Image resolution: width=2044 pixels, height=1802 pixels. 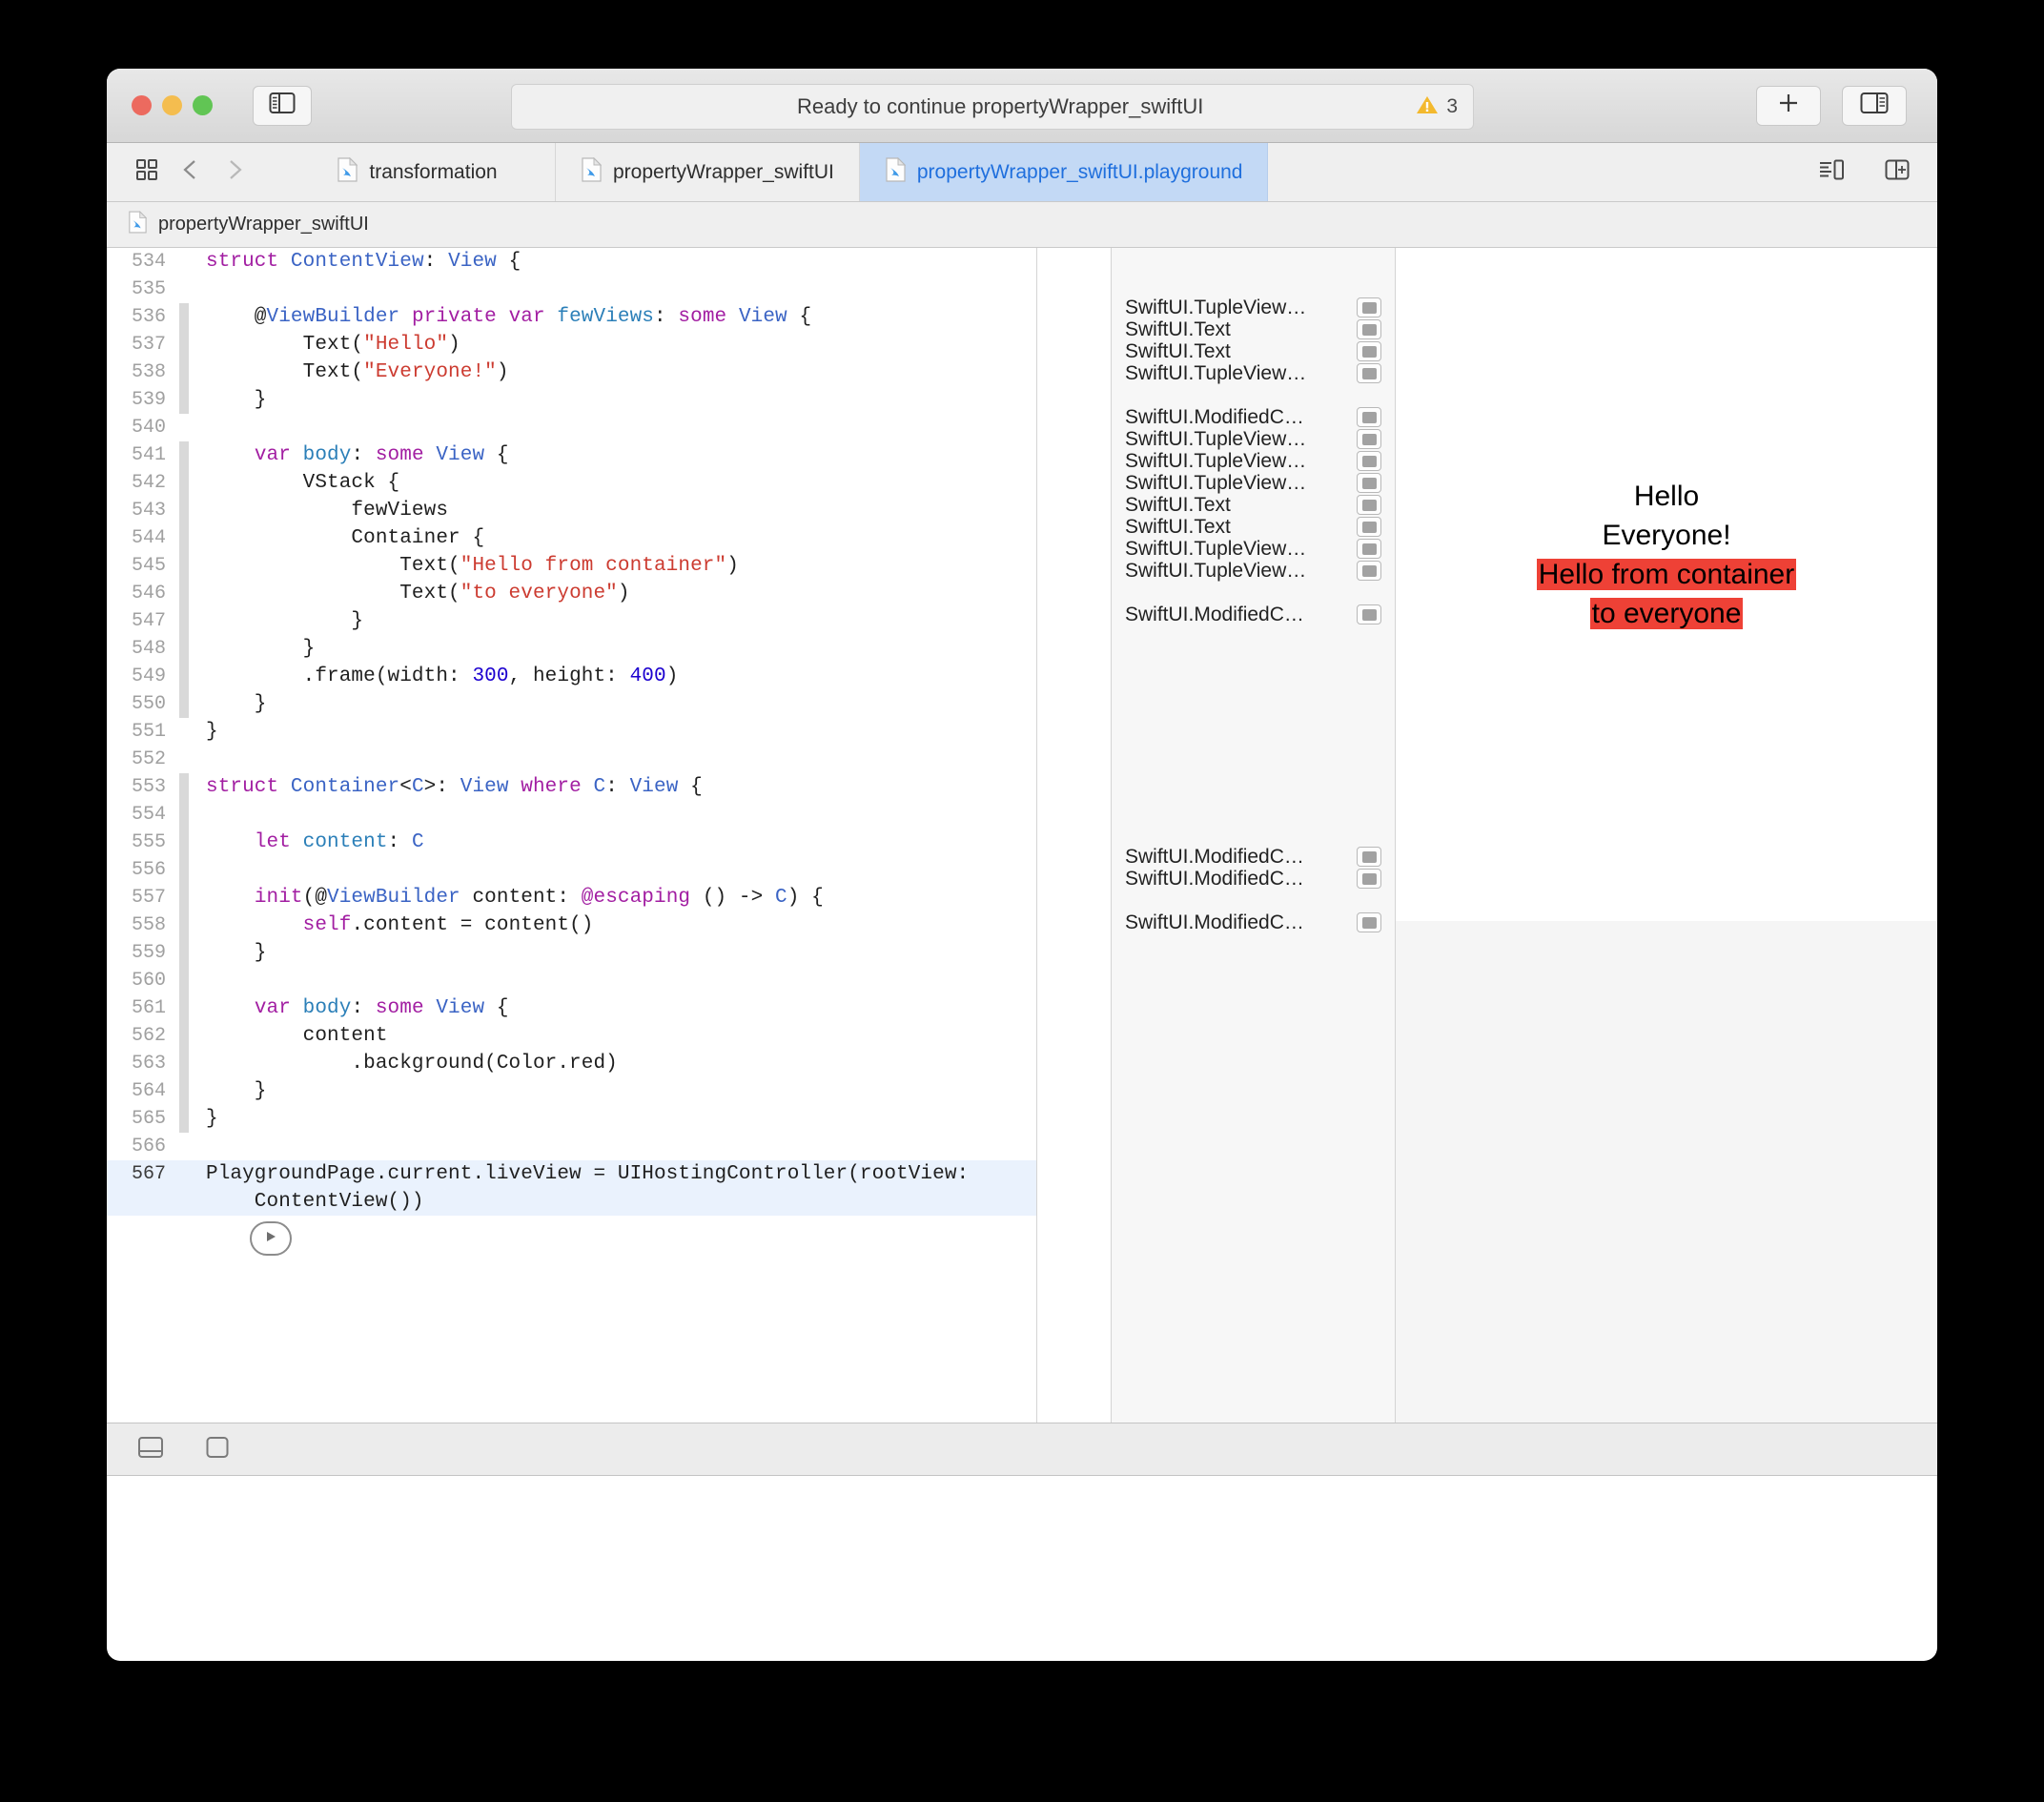 I want to click on code-line: 538 Text("Everyone!"), so click(x=571, y=372).